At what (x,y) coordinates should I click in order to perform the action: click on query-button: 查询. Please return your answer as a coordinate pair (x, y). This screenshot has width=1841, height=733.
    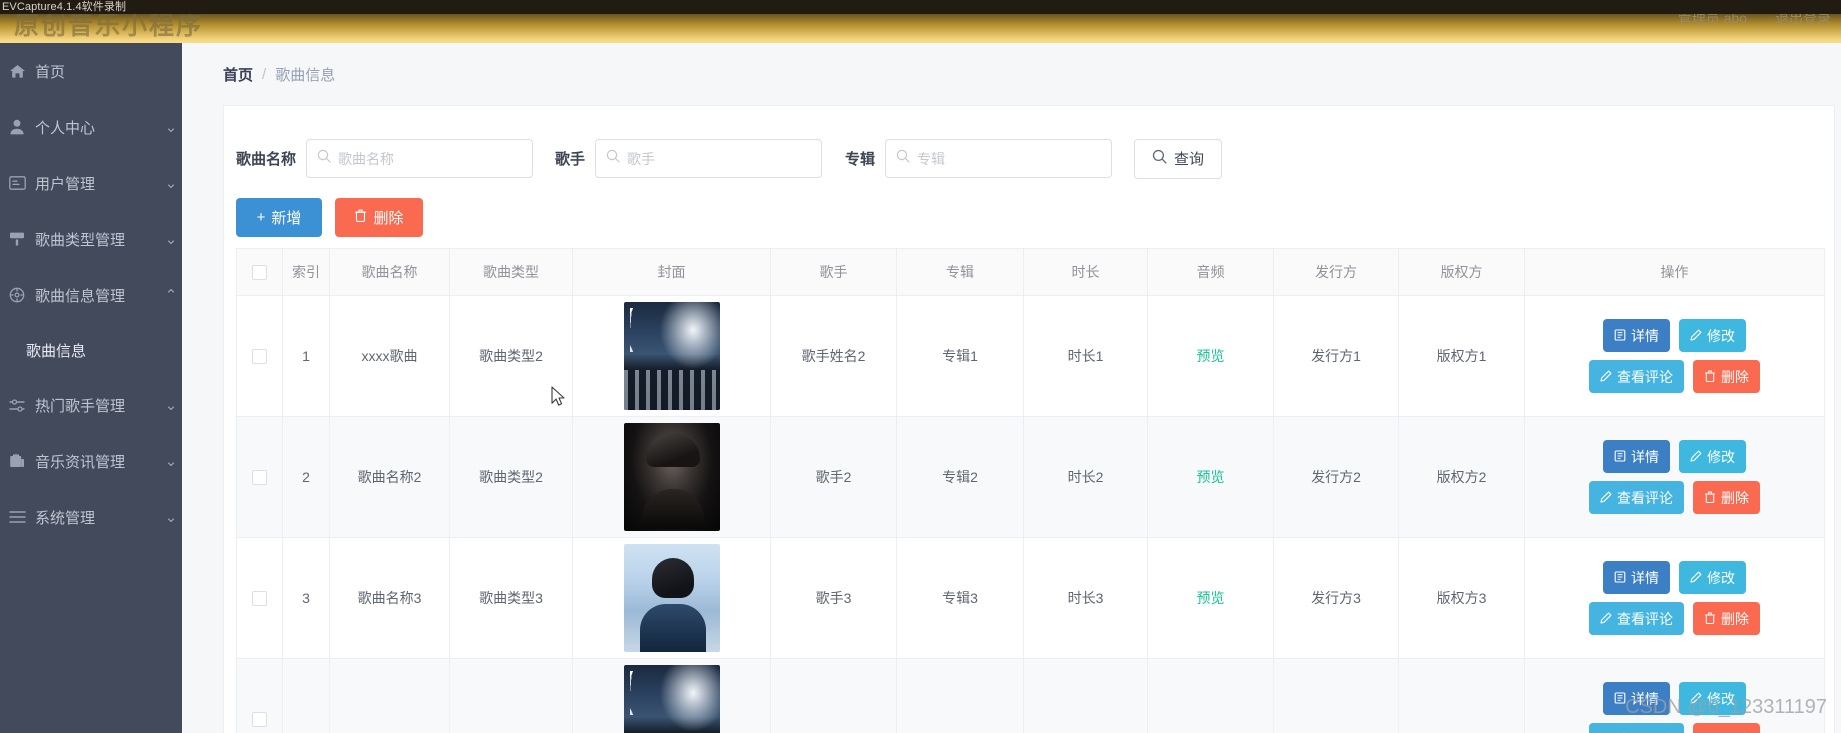
    Looking at the image, I should click on (1178, 158).